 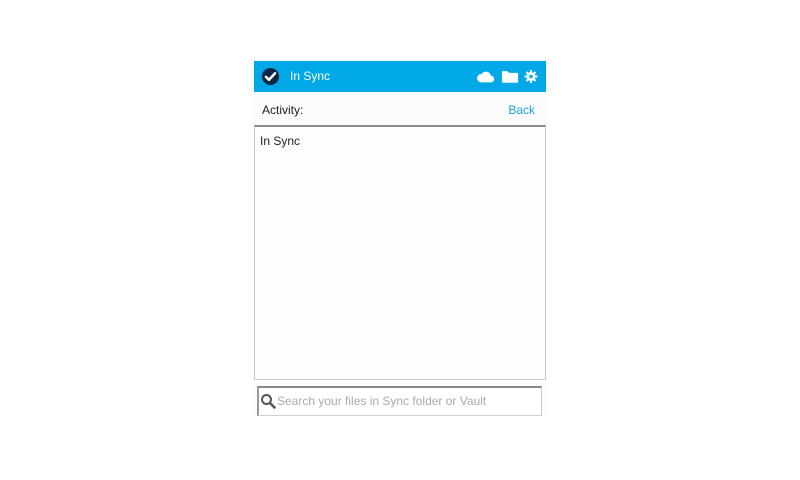 I want to click on activity-label: Activity:, so click(x=283, y=110).